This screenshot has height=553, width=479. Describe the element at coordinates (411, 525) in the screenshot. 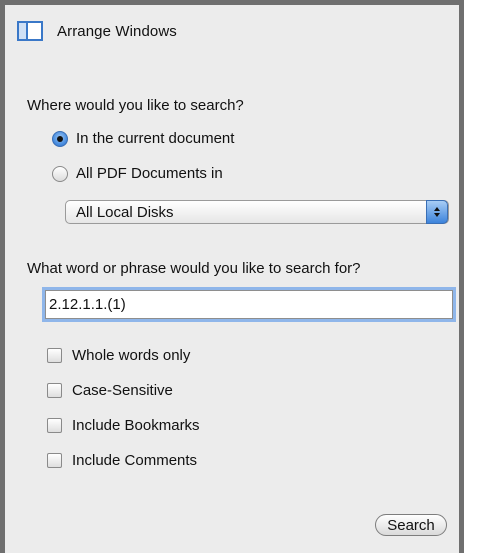

I see `search-button: Search` at that location.